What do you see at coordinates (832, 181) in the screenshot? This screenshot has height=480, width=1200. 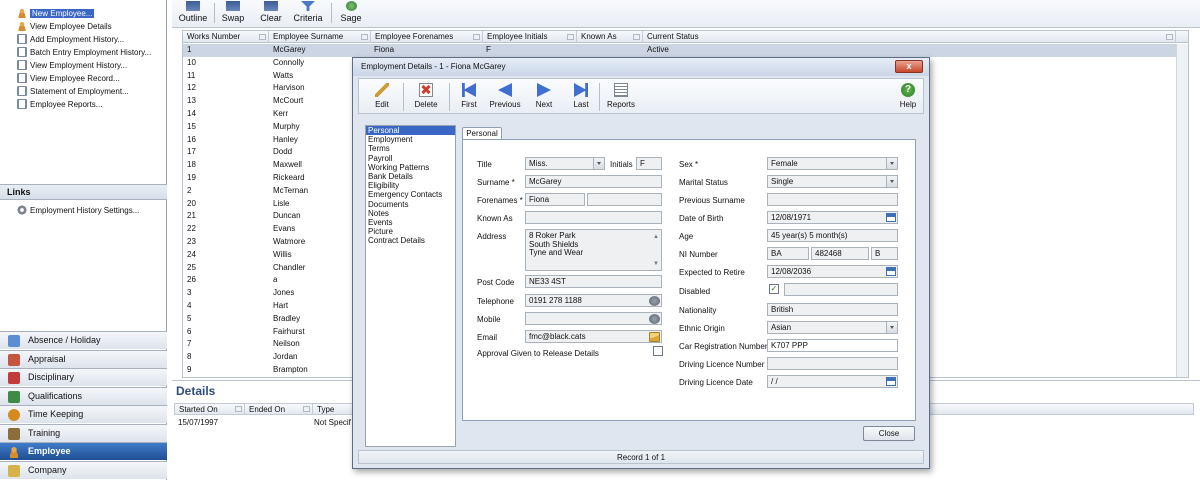 I see `marital-status-select: Single` at bounding box center [832, 181].